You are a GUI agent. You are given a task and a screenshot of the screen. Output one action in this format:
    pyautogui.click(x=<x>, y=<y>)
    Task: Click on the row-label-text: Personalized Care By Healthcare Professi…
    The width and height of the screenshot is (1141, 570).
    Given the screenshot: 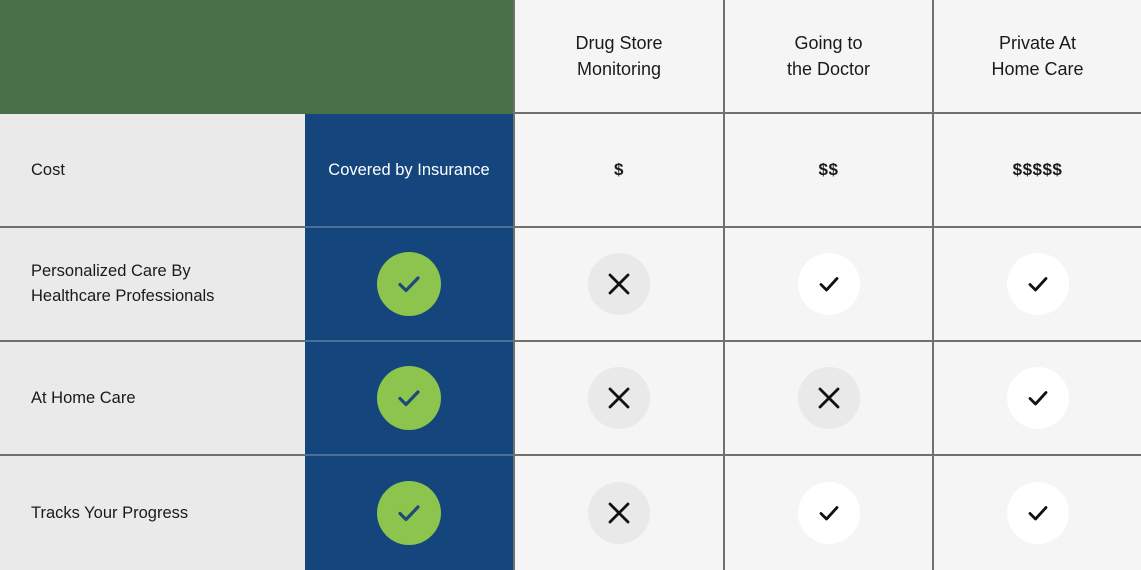 What is the action you would take?
    pyautogui.click(x=122, y=284)
    